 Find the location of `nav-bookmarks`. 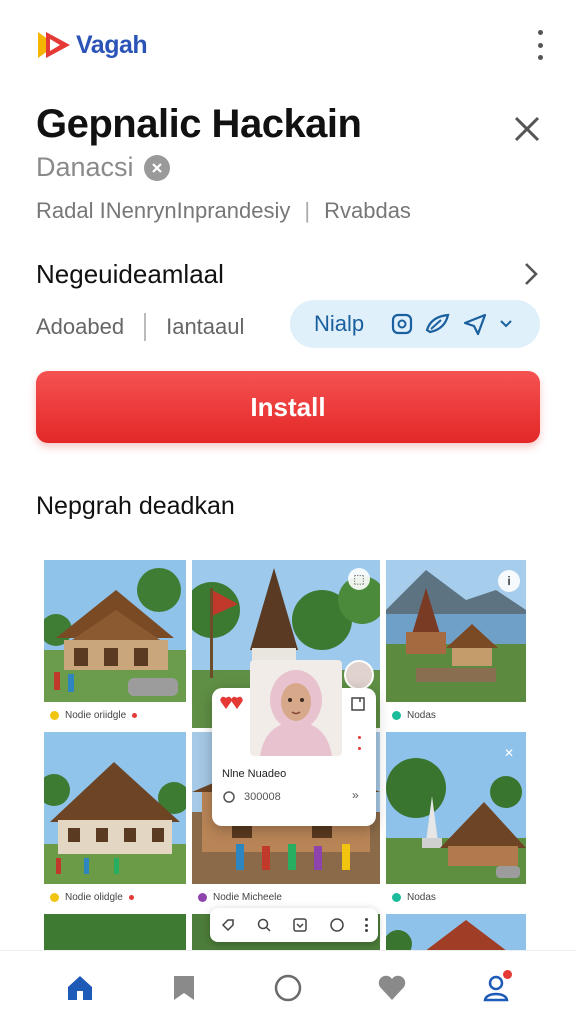

nav-bookmarks is located at coordinates (184, 988).